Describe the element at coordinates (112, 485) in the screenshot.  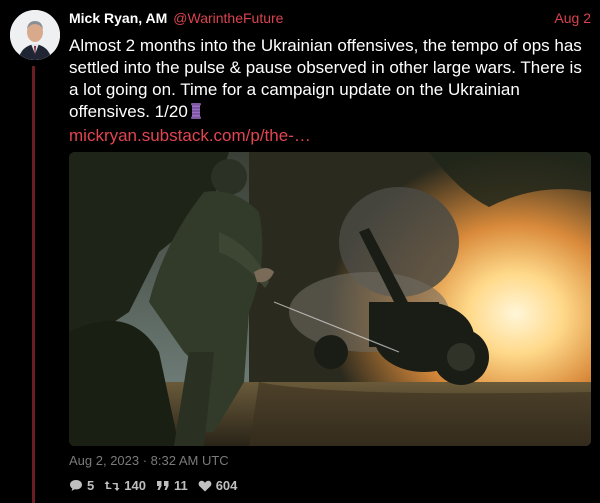
I see `retweet-icon` at that location.